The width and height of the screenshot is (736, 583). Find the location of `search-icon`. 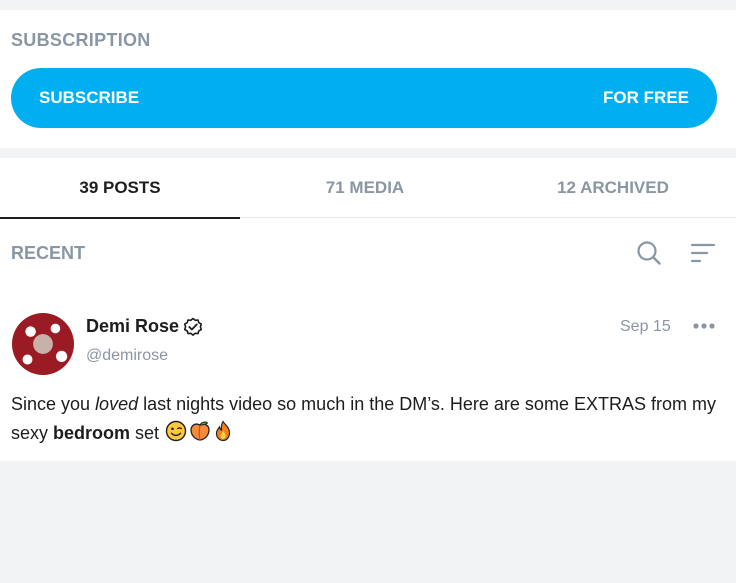

search-icon is located at coordinates (649, 253).